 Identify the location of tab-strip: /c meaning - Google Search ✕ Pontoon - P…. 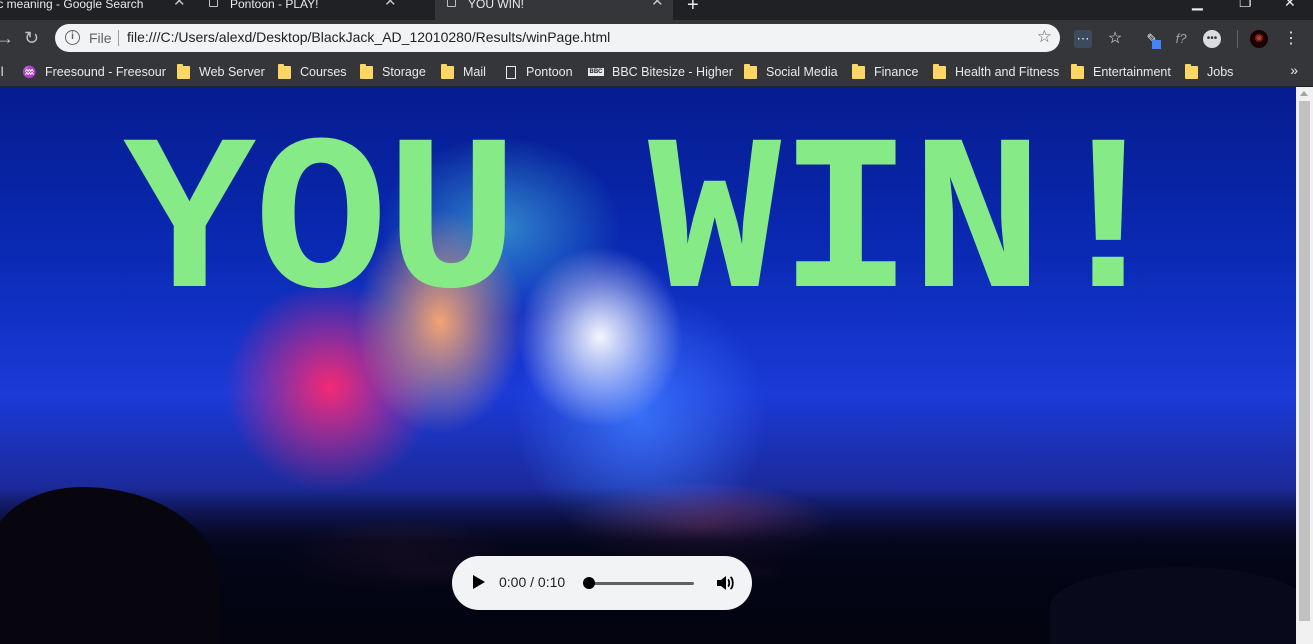
(656, 10).